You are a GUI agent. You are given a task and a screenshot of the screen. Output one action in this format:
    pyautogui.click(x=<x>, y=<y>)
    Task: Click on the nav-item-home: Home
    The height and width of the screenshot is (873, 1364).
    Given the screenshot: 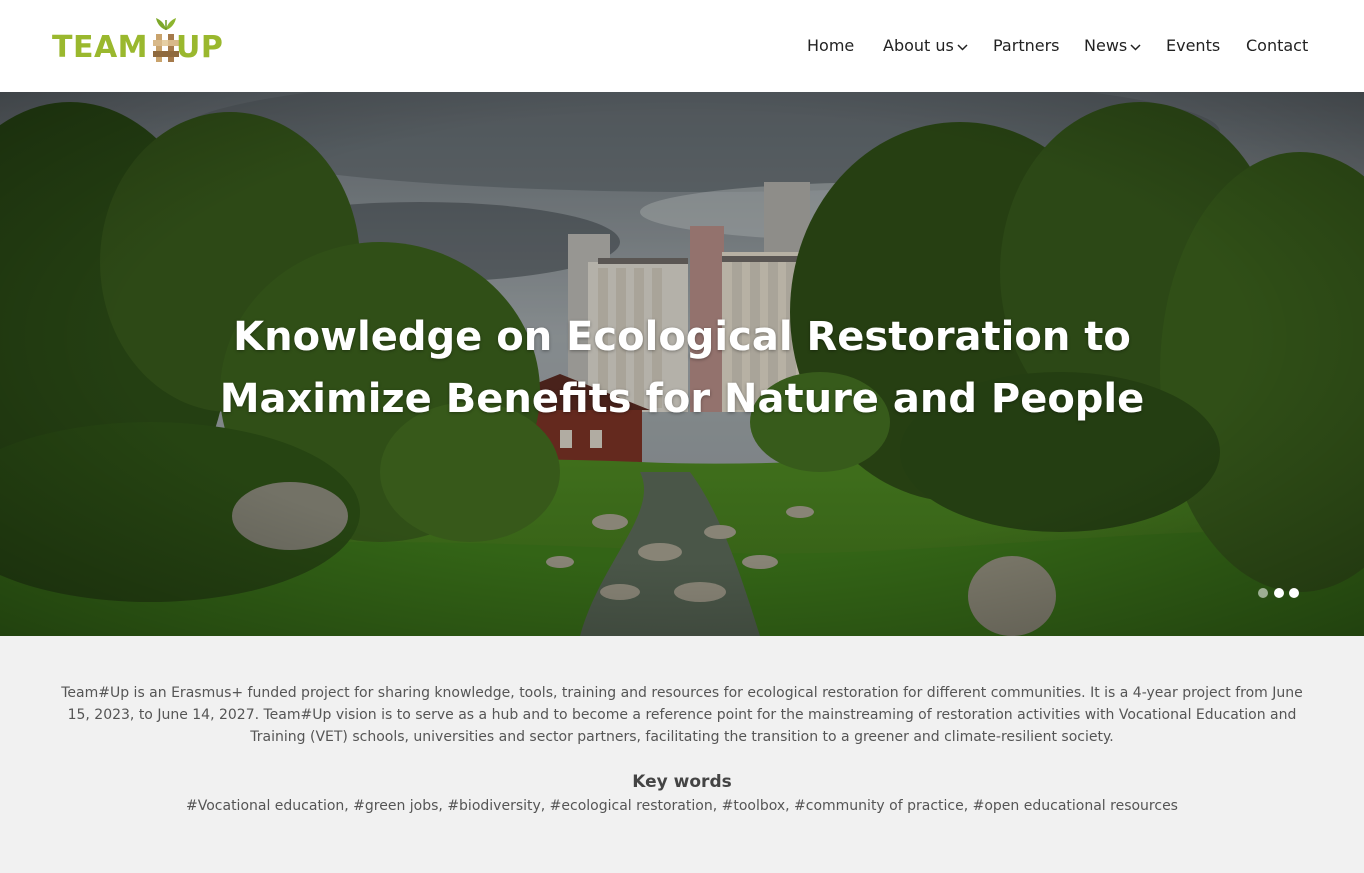 What is the action you would take?
    pyautogui.click(x=830, y=47)
    